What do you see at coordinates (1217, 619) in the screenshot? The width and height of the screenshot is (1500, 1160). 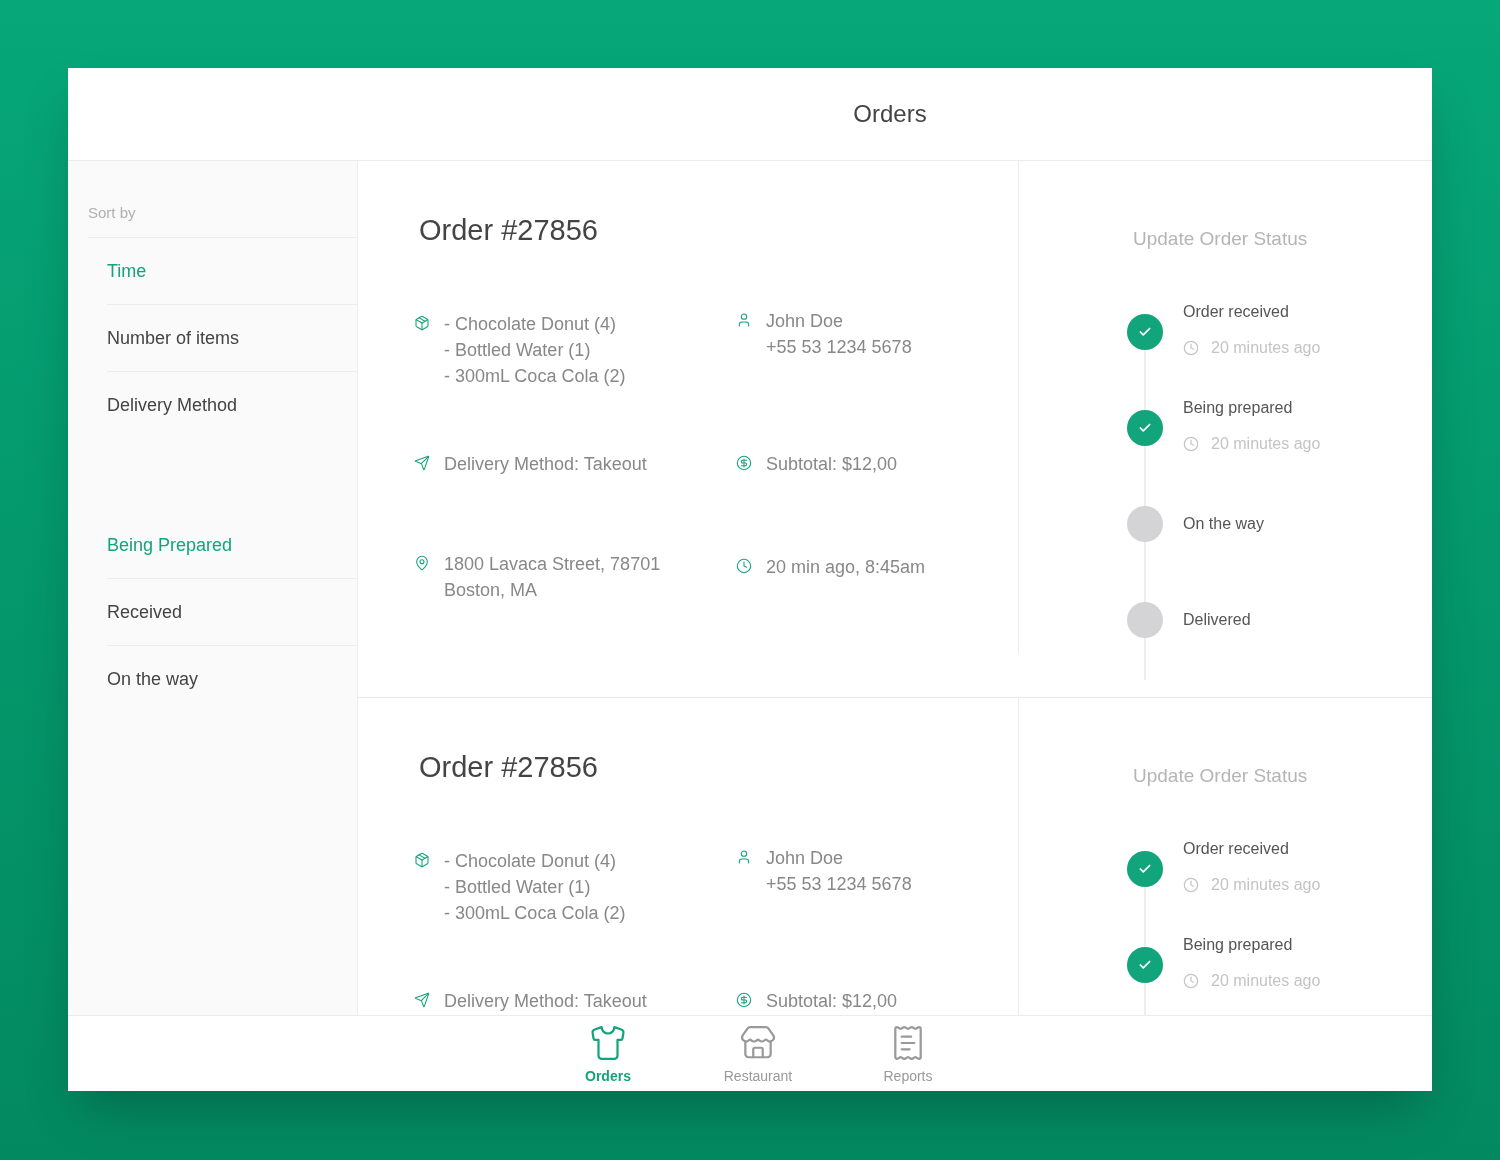 I see `step-label: Delivered` at bounding box center [1217, 619].